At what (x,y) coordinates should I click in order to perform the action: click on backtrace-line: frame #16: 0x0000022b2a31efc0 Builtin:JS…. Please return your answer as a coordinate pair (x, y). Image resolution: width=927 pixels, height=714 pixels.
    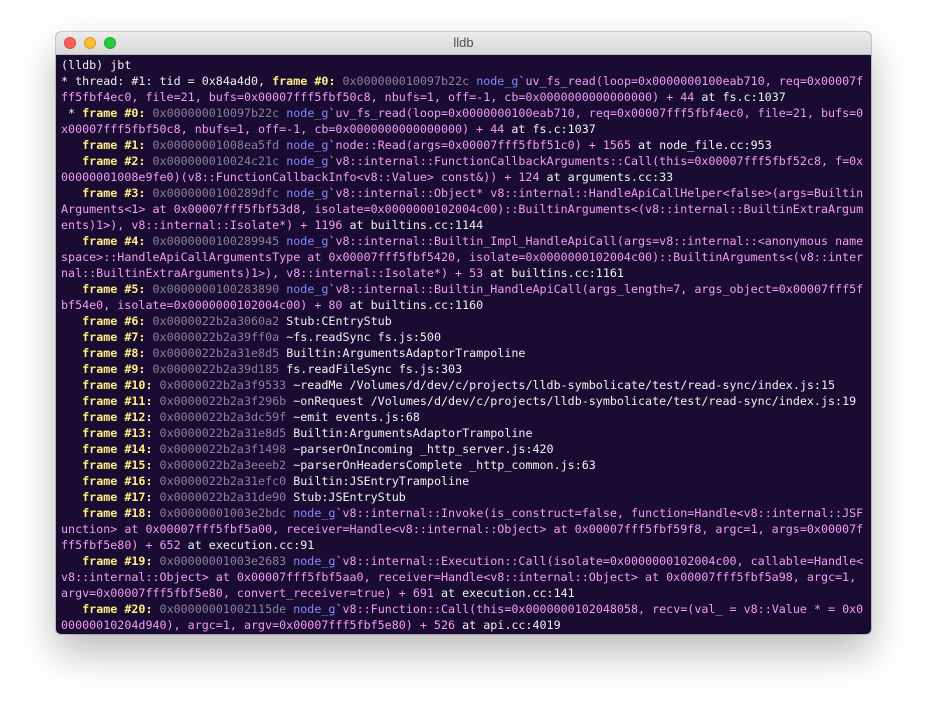
    Looking at the image, I should click on (463, 481).